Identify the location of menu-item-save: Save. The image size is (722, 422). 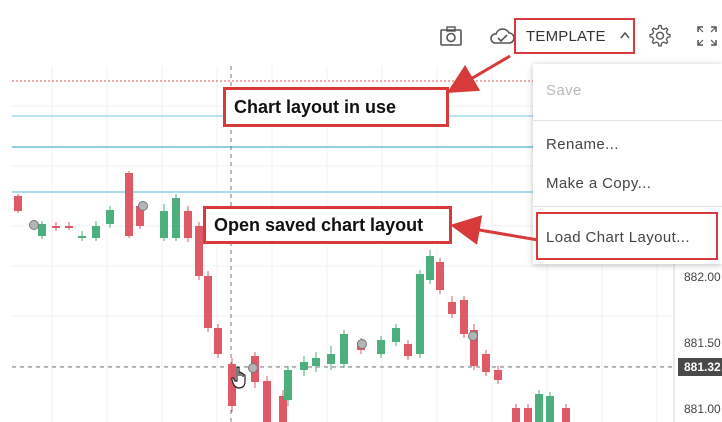
(627, 90).